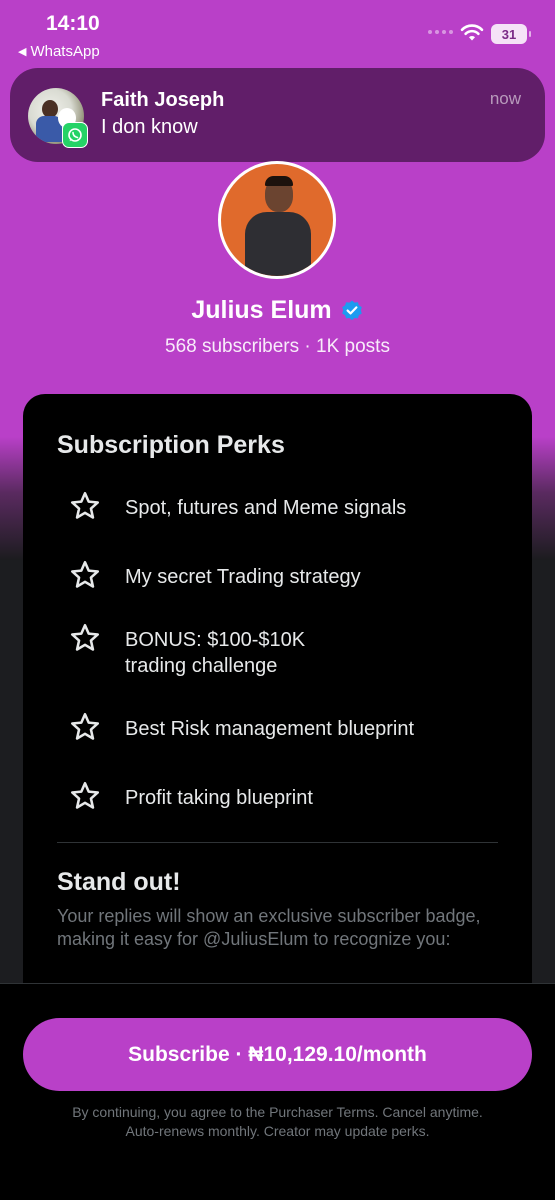 This screenshot has width=555, height=1200. Describe the element at coordinates (215, 653) in the screenshot. I see `perk-text: BONUS: $100-$10K trading challenge` at that location.